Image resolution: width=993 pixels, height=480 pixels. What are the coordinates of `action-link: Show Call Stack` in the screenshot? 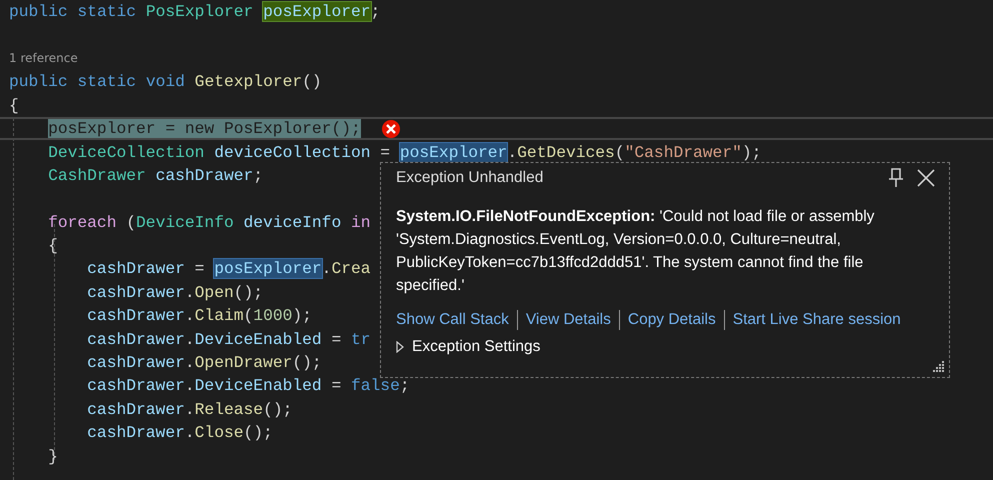 It's located at (452, 320).